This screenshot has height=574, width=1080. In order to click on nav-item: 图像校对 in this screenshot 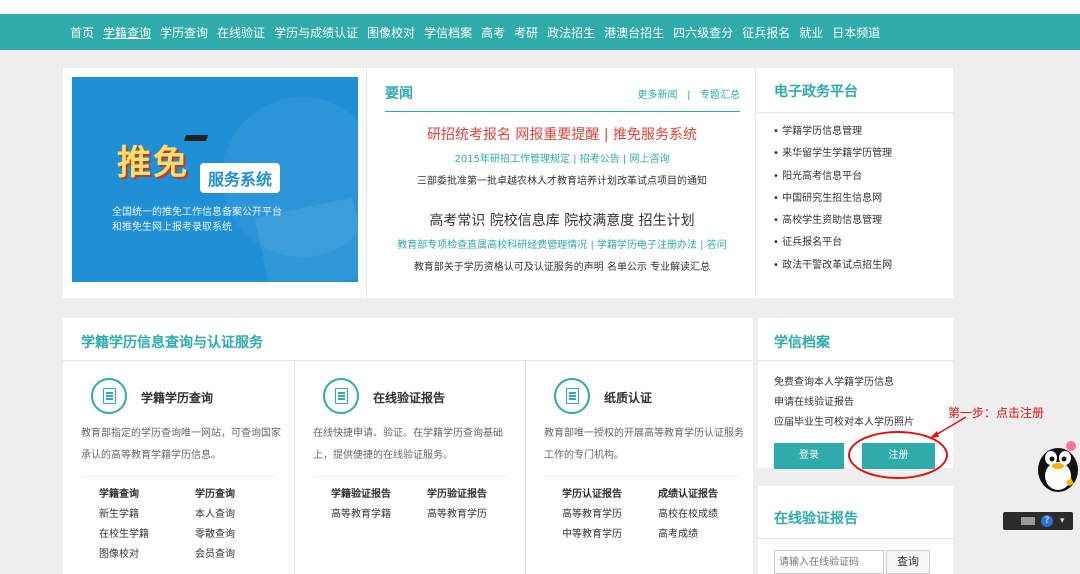, I will do `click(391, 32)`.